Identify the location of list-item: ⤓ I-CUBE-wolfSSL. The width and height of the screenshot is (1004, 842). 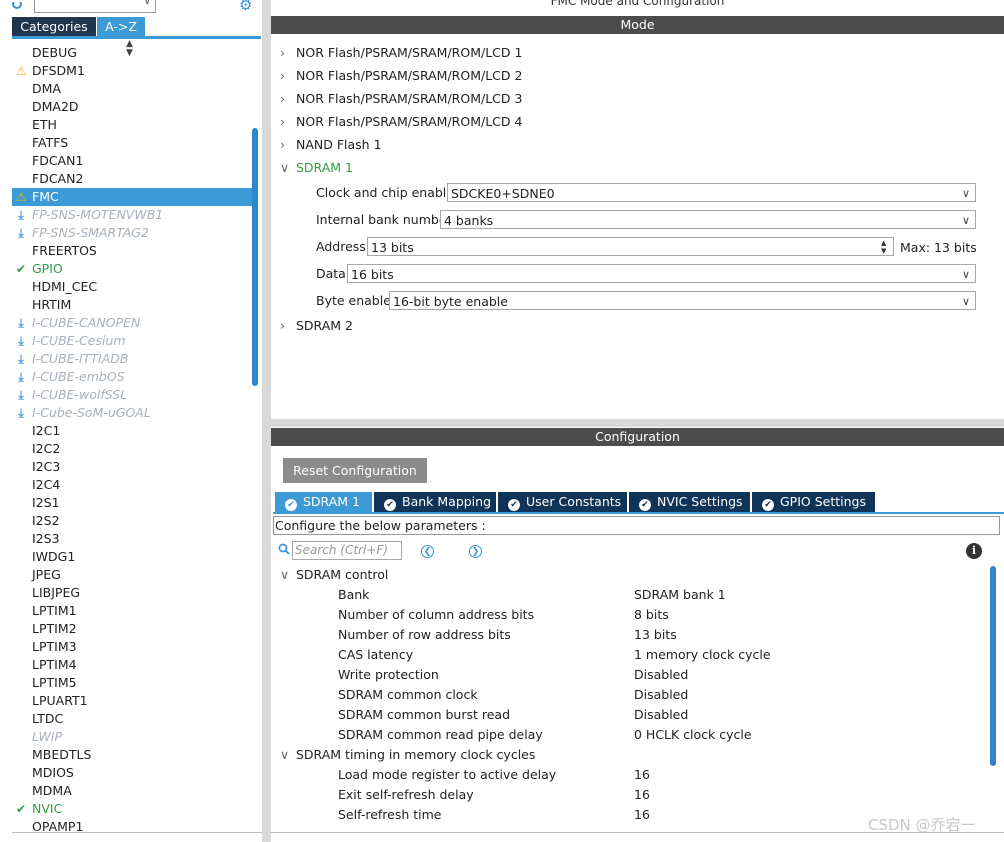
(132, 395).